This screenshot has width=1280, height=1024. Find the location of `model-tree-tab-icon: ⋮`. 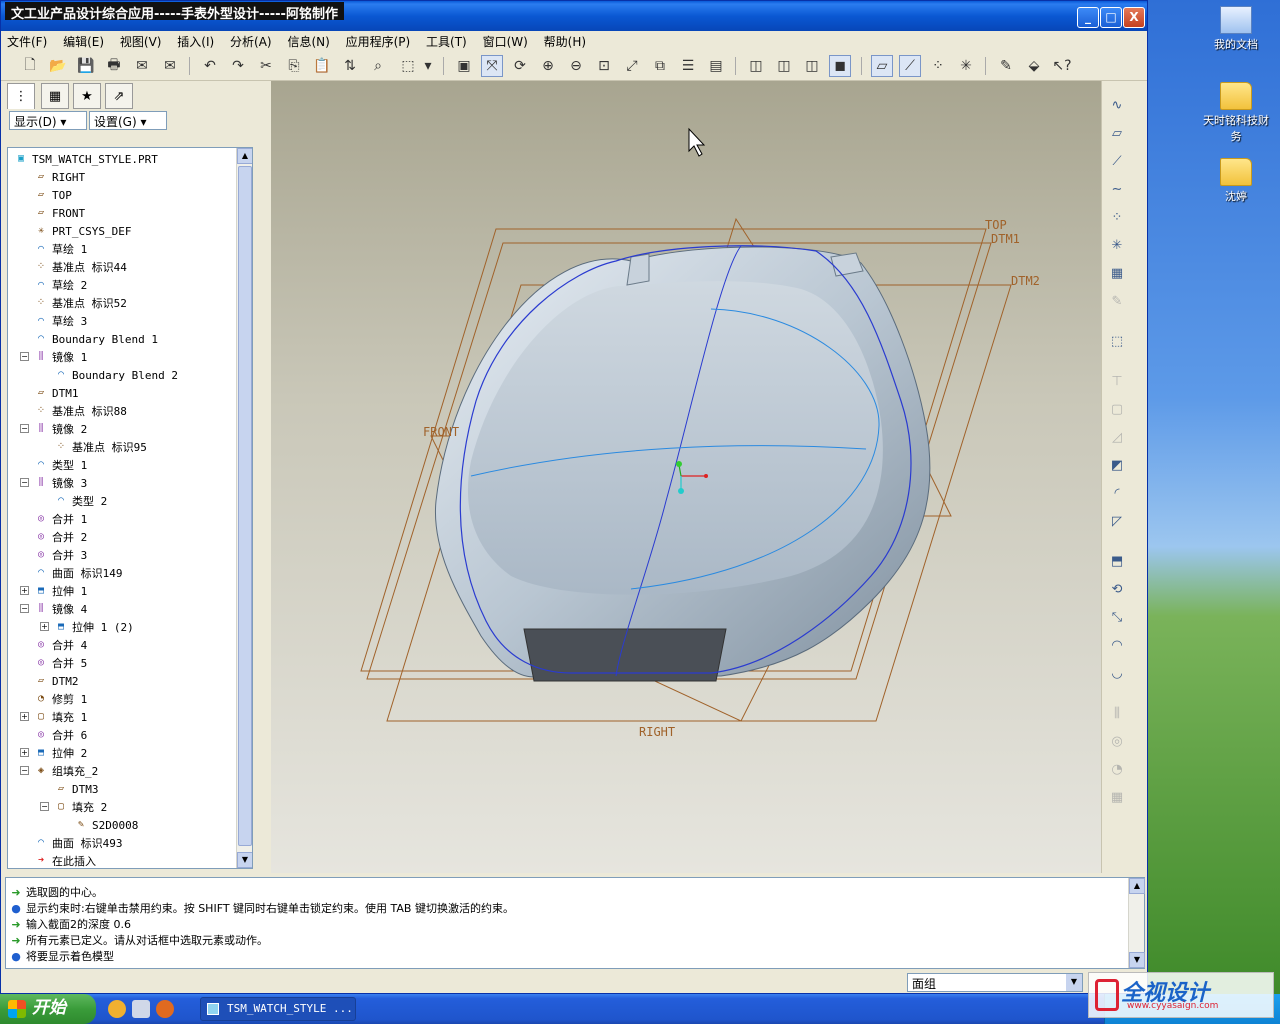

model-tree-tab-icon: ⋮ is located at coordinates (21, 96).